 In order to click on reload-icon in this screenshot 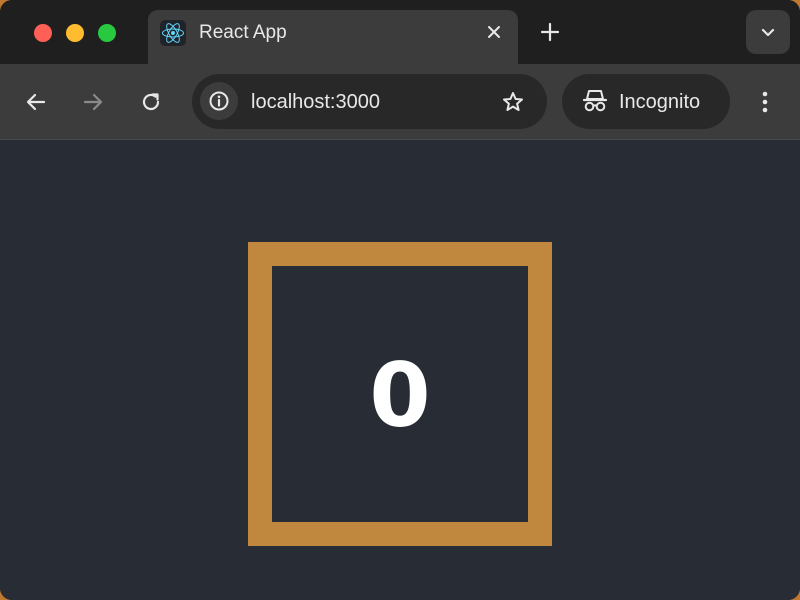, I will do `click(151, 102)`.